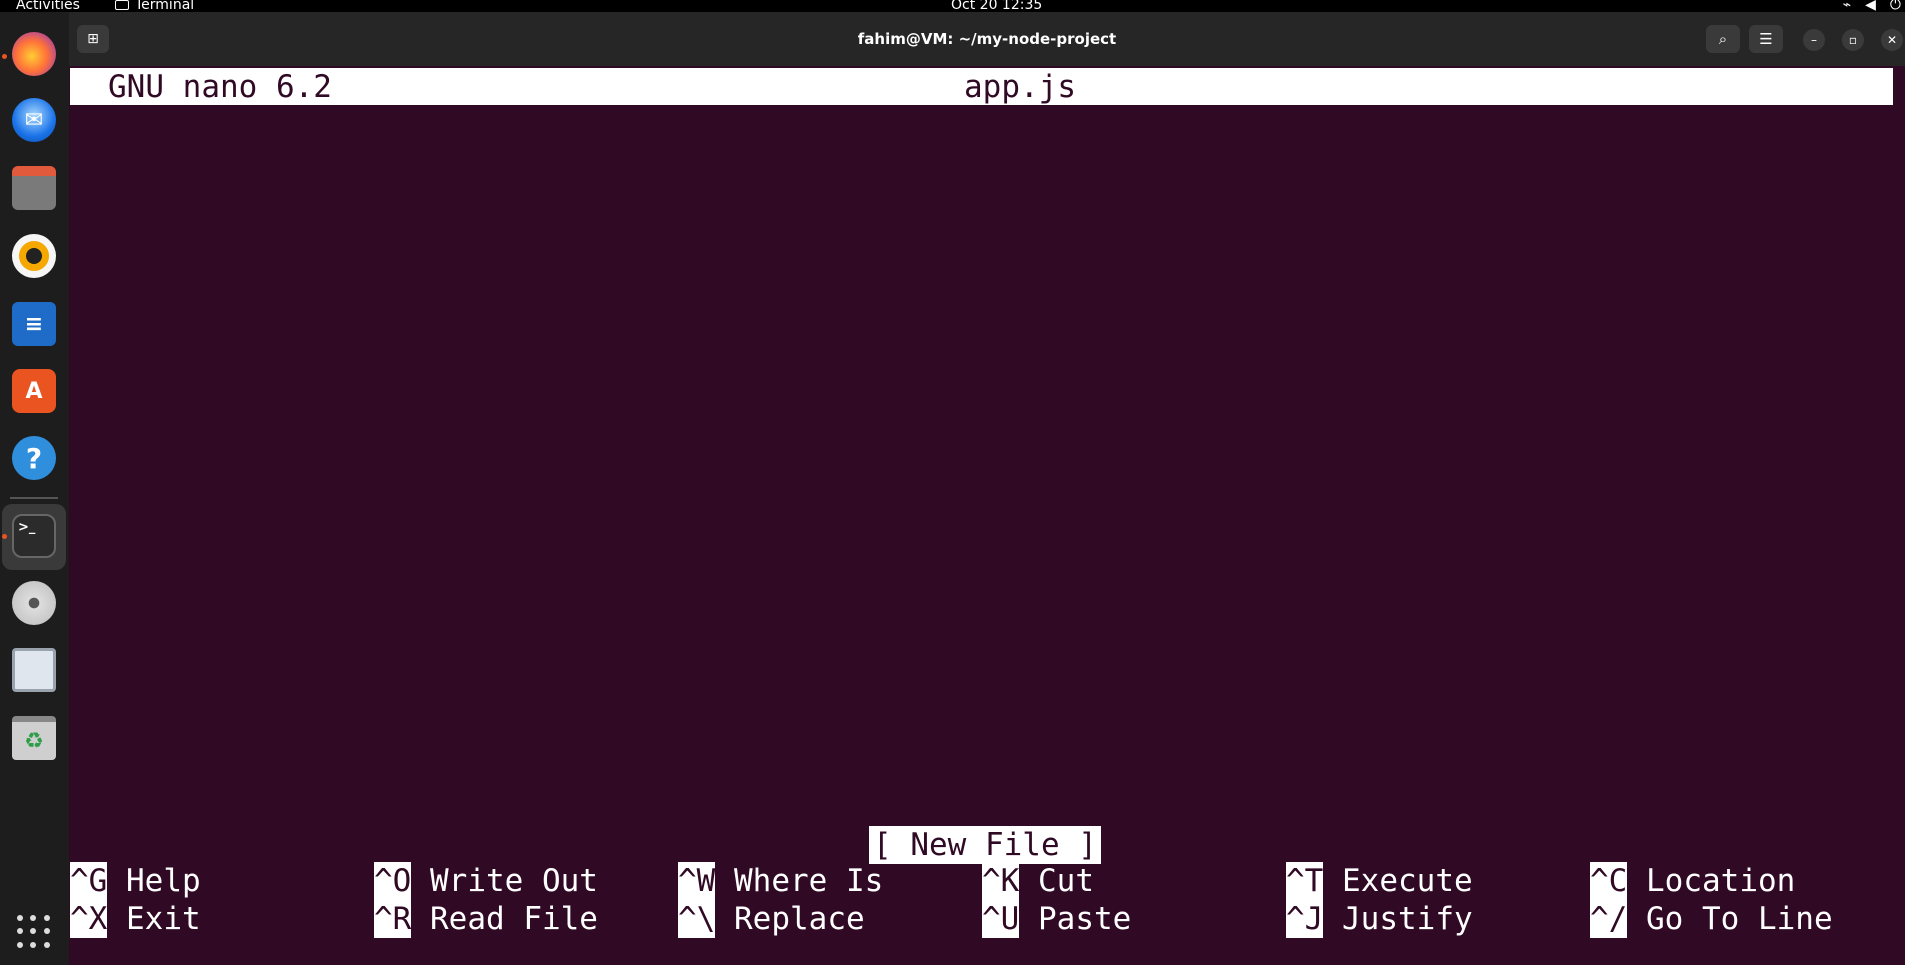 Image resolution: width=1905 pixels, height=965 pixels. Describe the element at coordinates (393, 881) in the screenshot. I see `shortcut-key: ^O` at that location.